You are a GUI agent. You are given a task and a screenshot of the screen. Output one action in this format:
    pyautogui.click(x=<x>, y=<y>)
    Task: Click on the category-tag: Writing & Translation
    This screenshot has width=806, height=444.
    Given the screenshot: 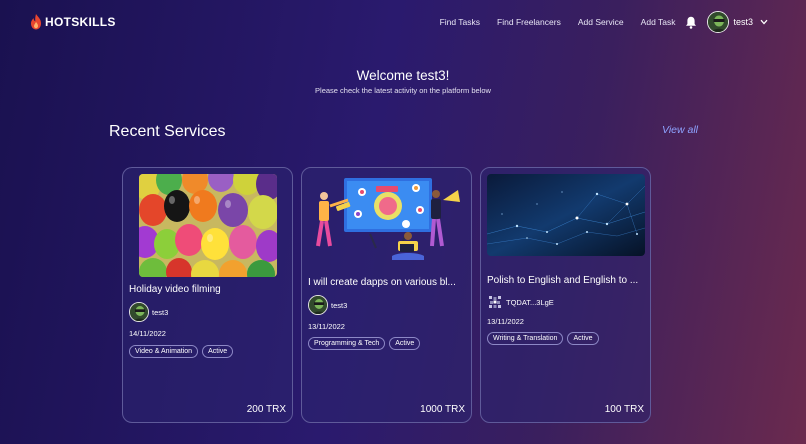 What is the action you would take?
    pyautogui.click(x=525, y=338)
    